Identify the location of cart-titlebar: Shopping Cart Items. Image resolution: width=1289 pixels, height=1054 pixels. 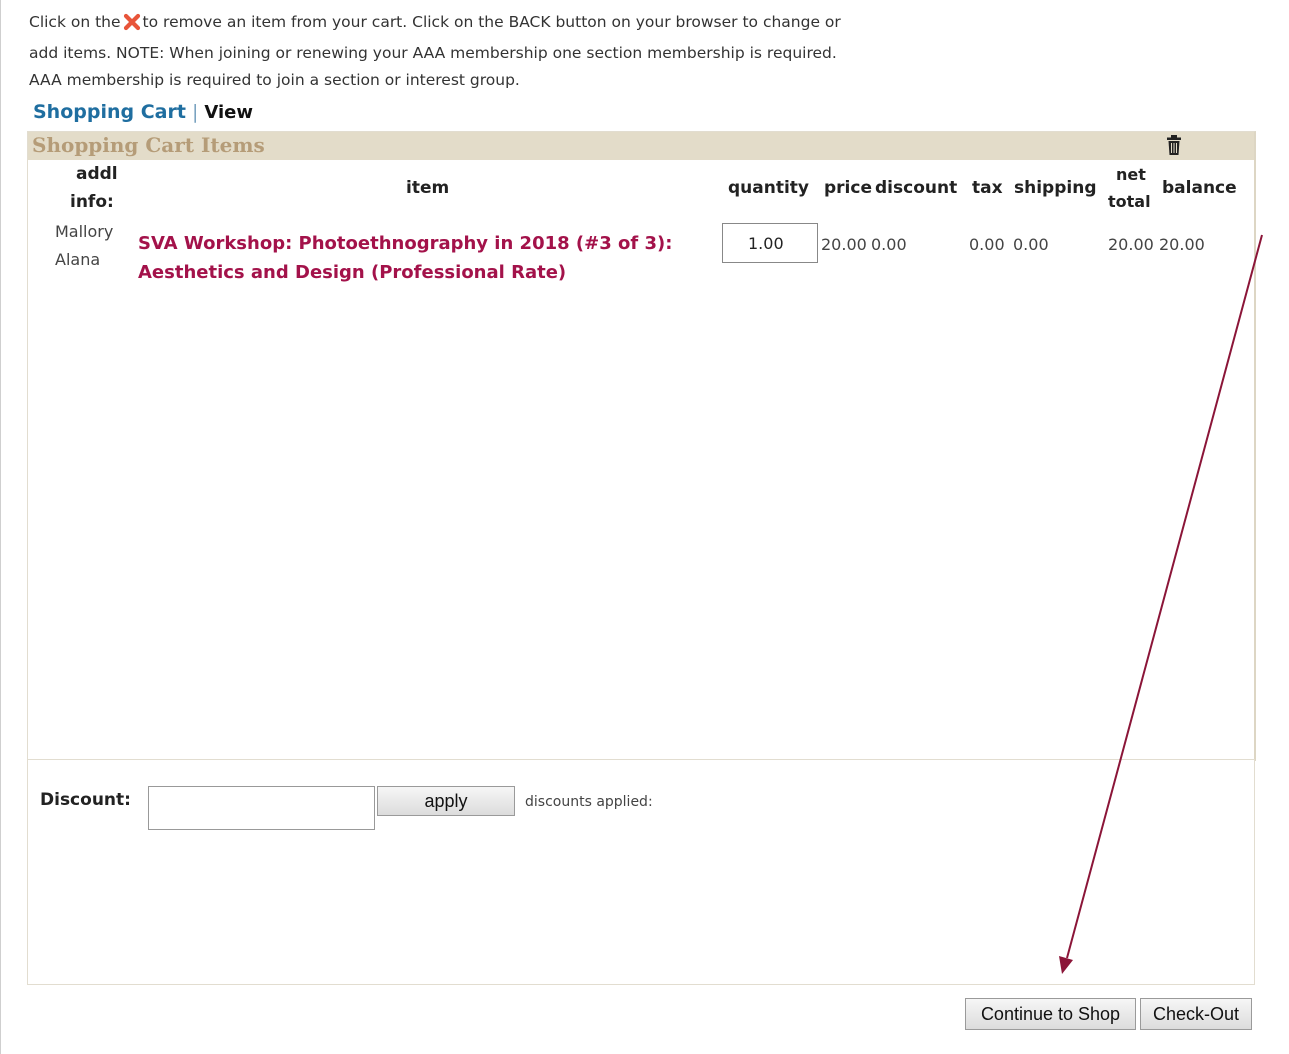
(641, 146).